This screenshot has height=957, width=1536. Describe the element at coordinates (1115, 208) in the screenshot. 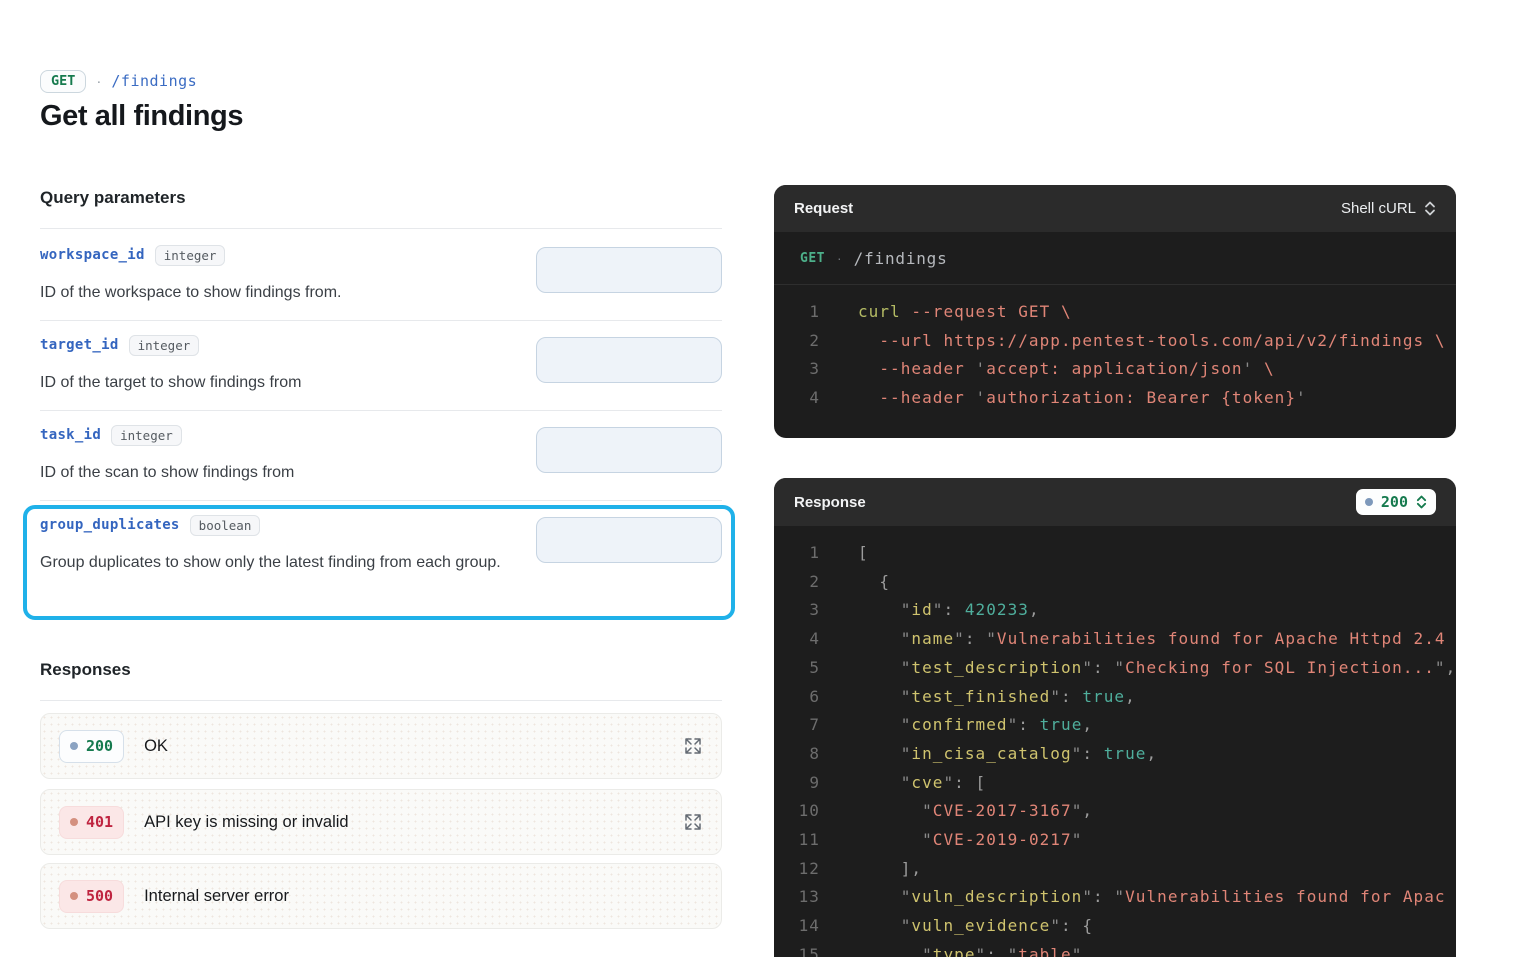

I see `request-panel-header: Request Shell cURL` at that location.